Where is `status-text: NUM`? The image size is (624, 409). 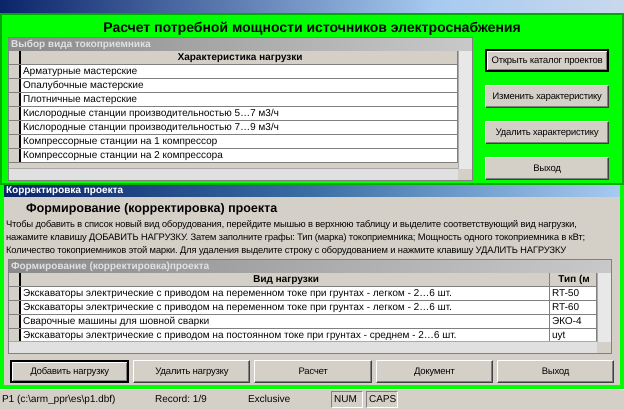 status-text: NUM is located at coordinates (347, 399).